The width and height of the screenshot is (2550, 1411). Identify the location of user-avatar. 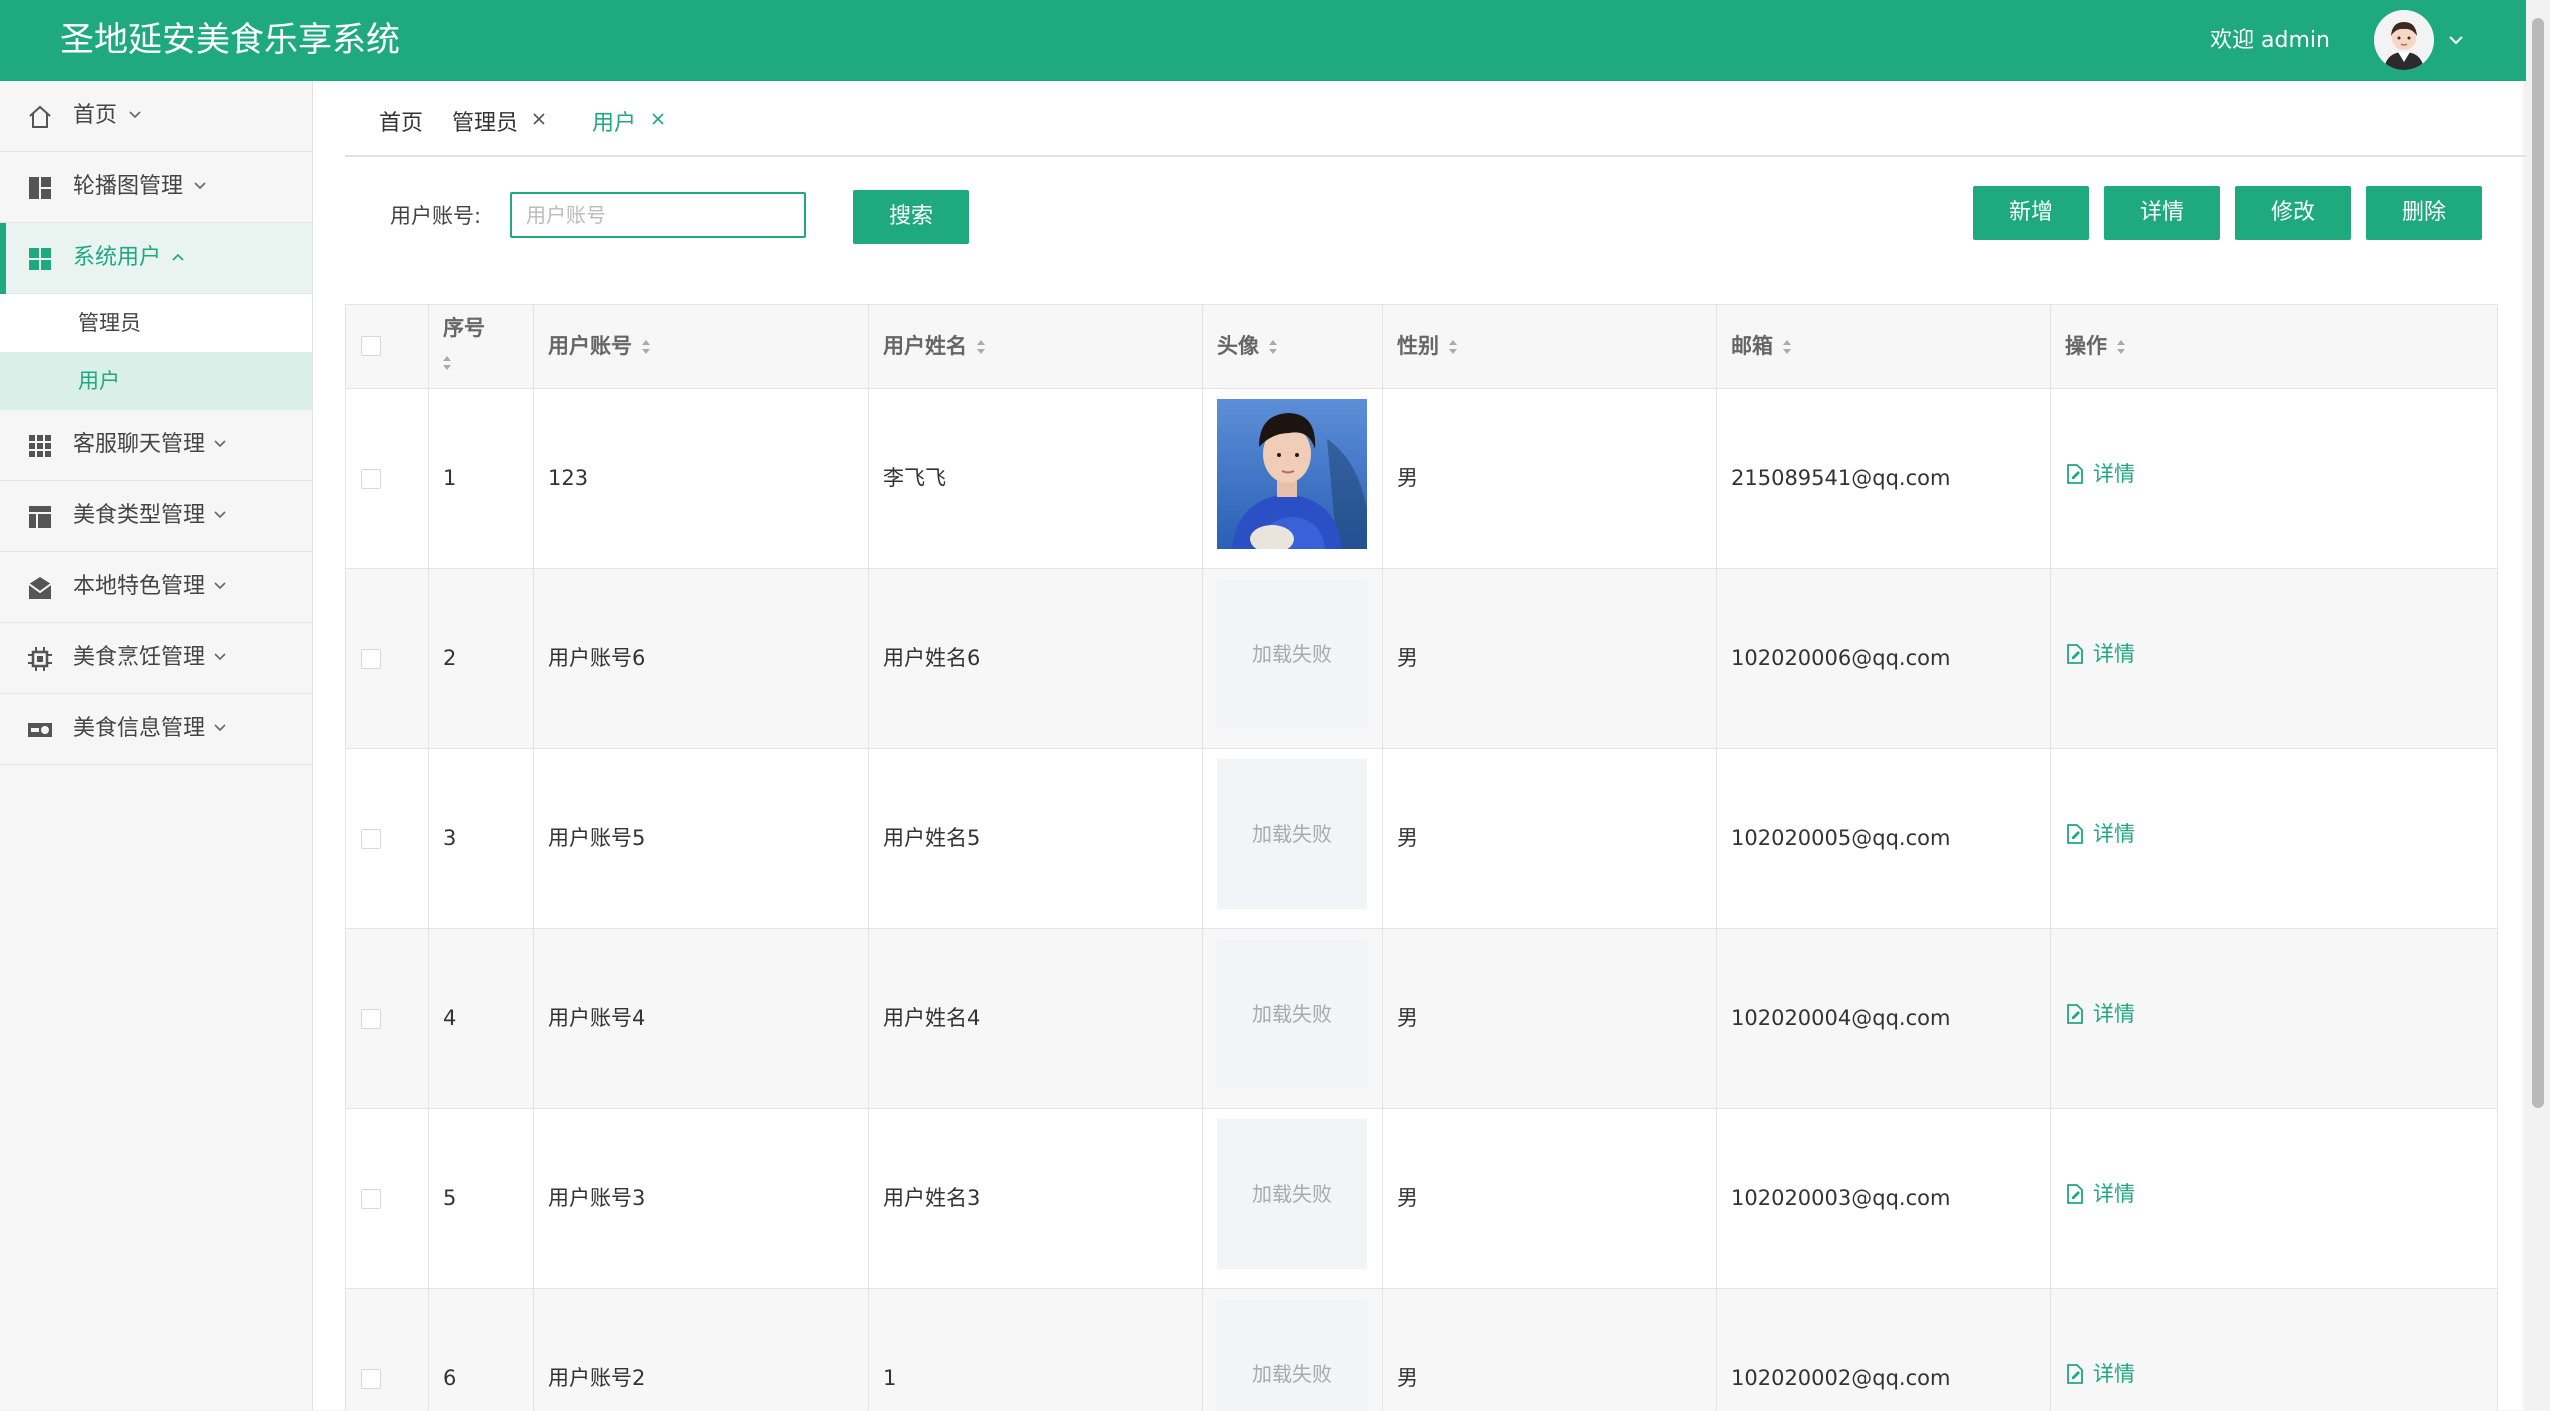
(2404, 40).